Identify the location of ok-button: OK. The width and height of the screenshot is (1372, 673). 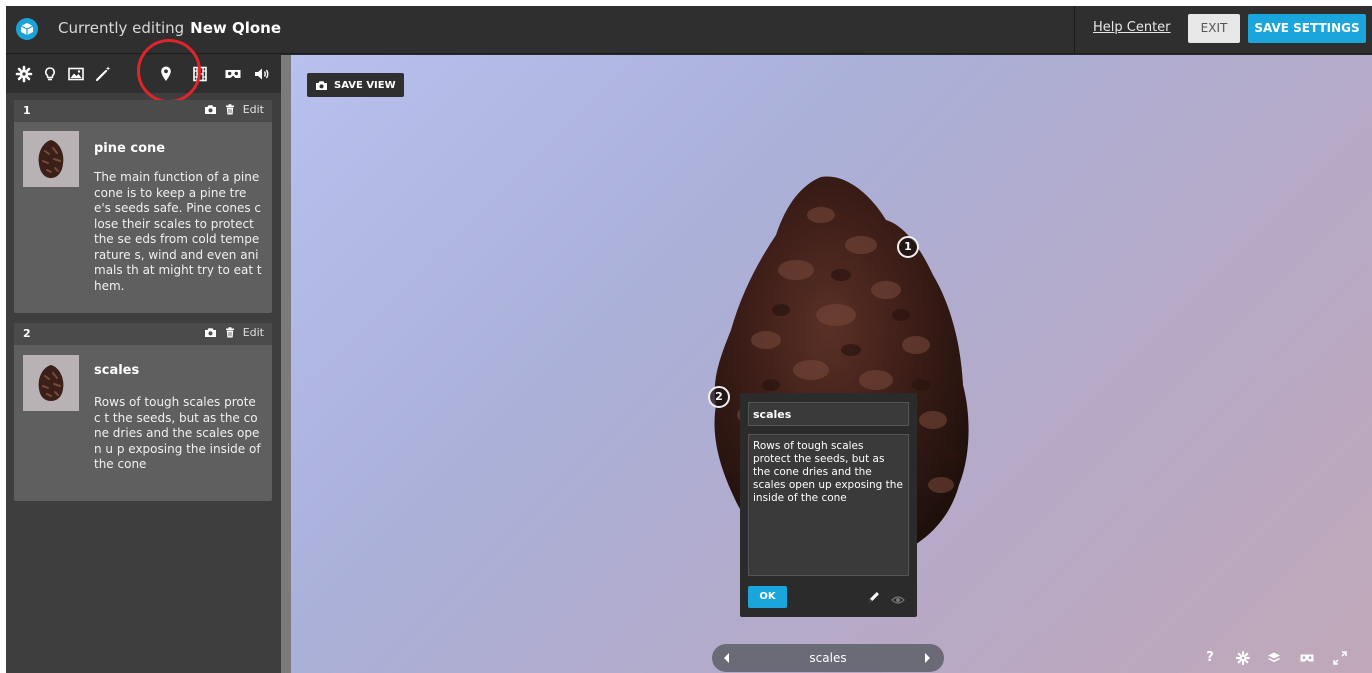
(767, 597).